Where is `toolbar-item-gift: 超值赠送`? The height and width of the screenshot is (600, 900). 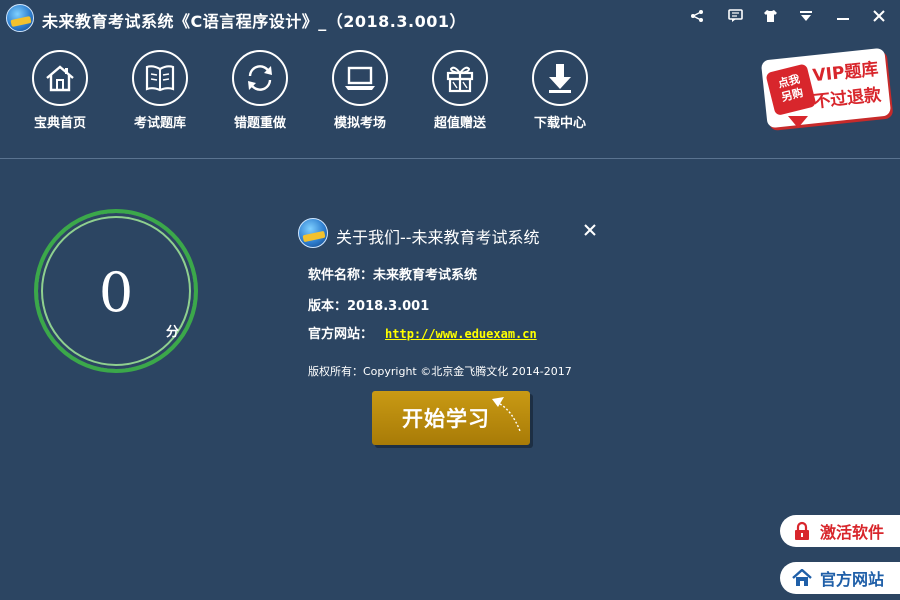 toolbar-item-gift: 超值赠送 is located at coordinates (460, 92).